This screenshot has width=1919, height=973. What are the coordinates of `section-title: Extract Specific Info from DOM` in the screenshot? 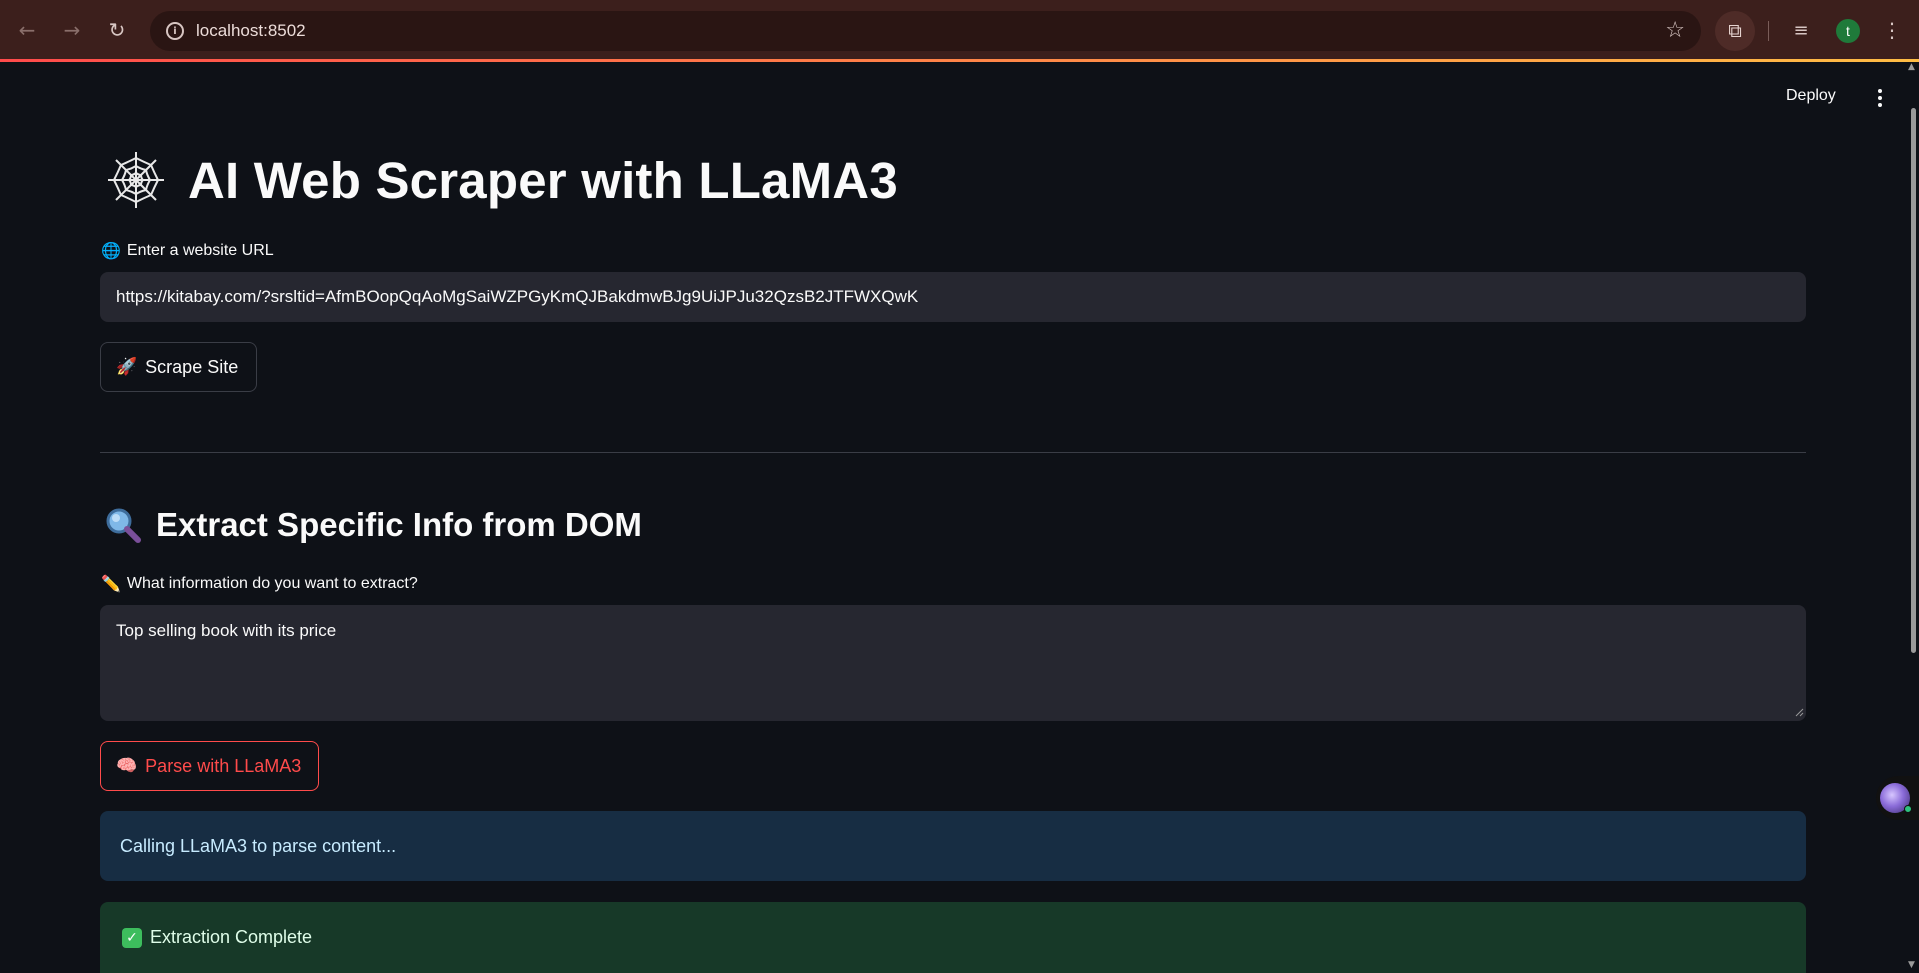 It's located at (399, 524).